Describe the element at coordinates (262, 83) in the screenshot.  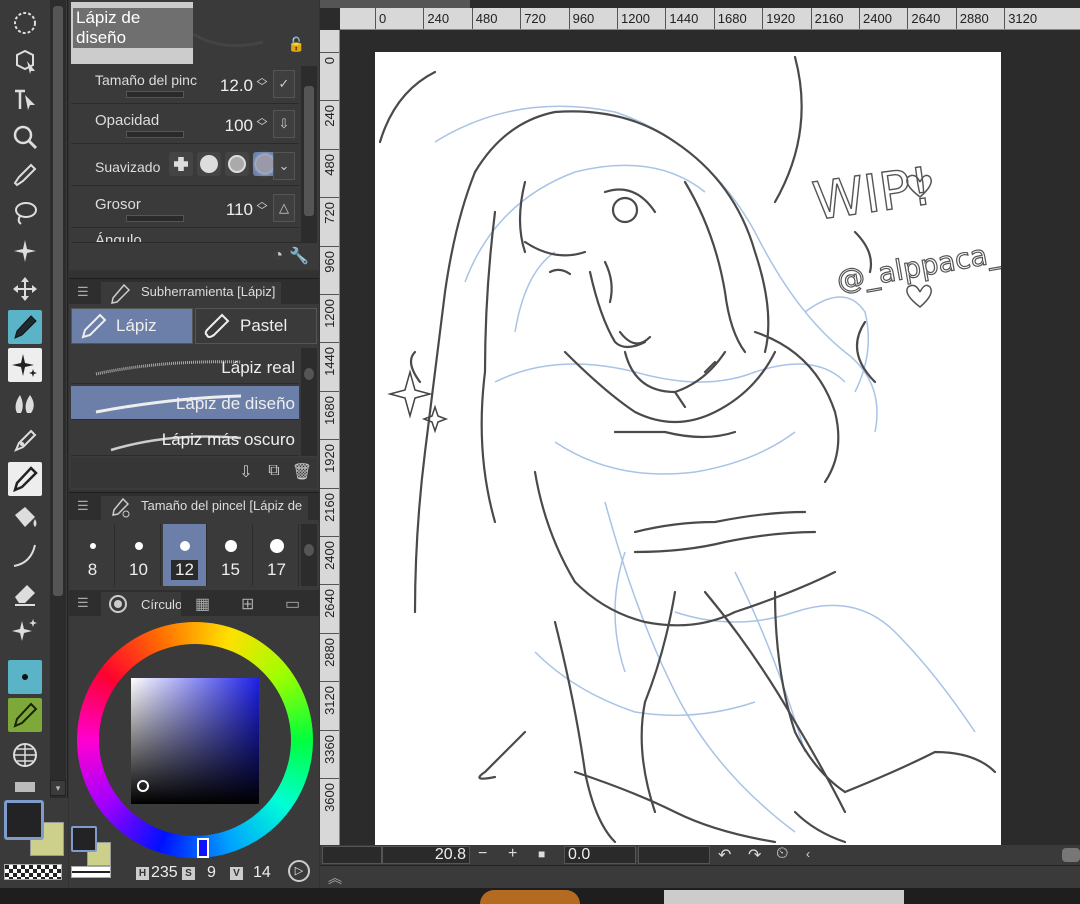
I see `brush-size-spinner: ︿ ﹀` at that location.